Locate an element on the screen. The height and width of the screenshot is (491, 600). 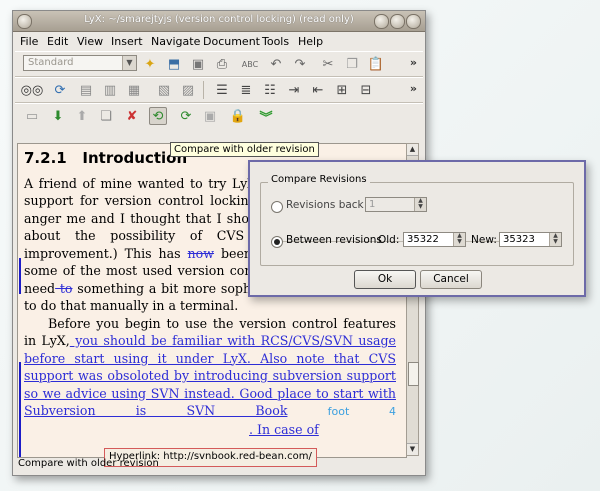
indent-more-icon: ⇥ is located at coordinates (294, 90).